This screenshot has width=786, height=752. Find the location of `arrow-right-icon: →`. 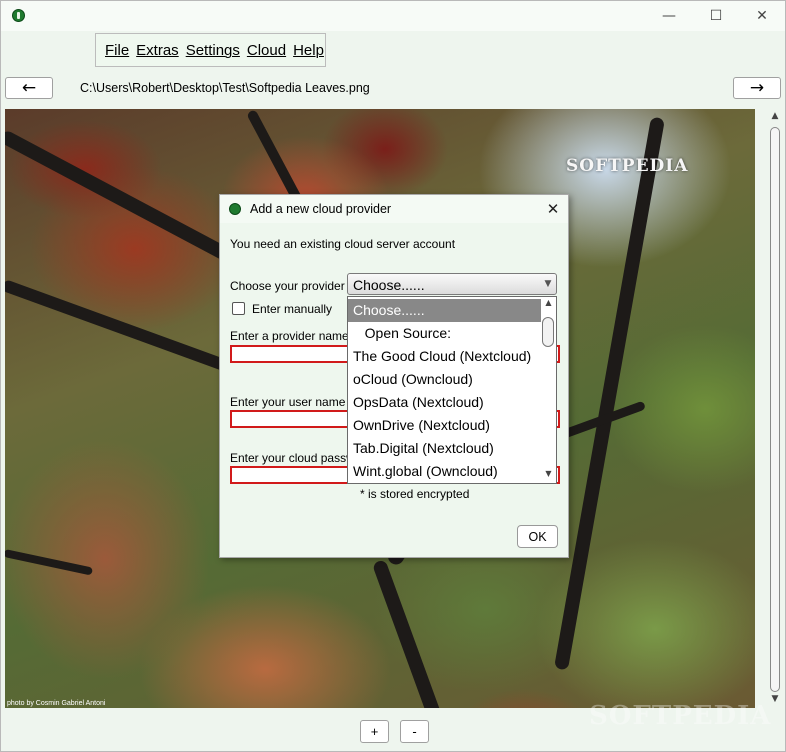

arrow-right-icon: → is located at coordinates (757, 88).